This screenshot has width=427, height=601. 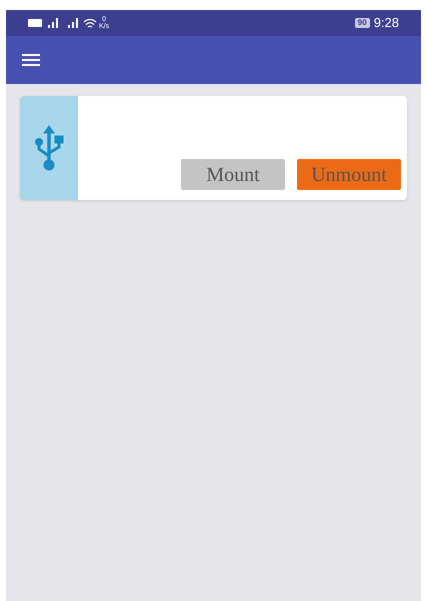 I want to click on battery-level: 90, so click(x=362, y=23).